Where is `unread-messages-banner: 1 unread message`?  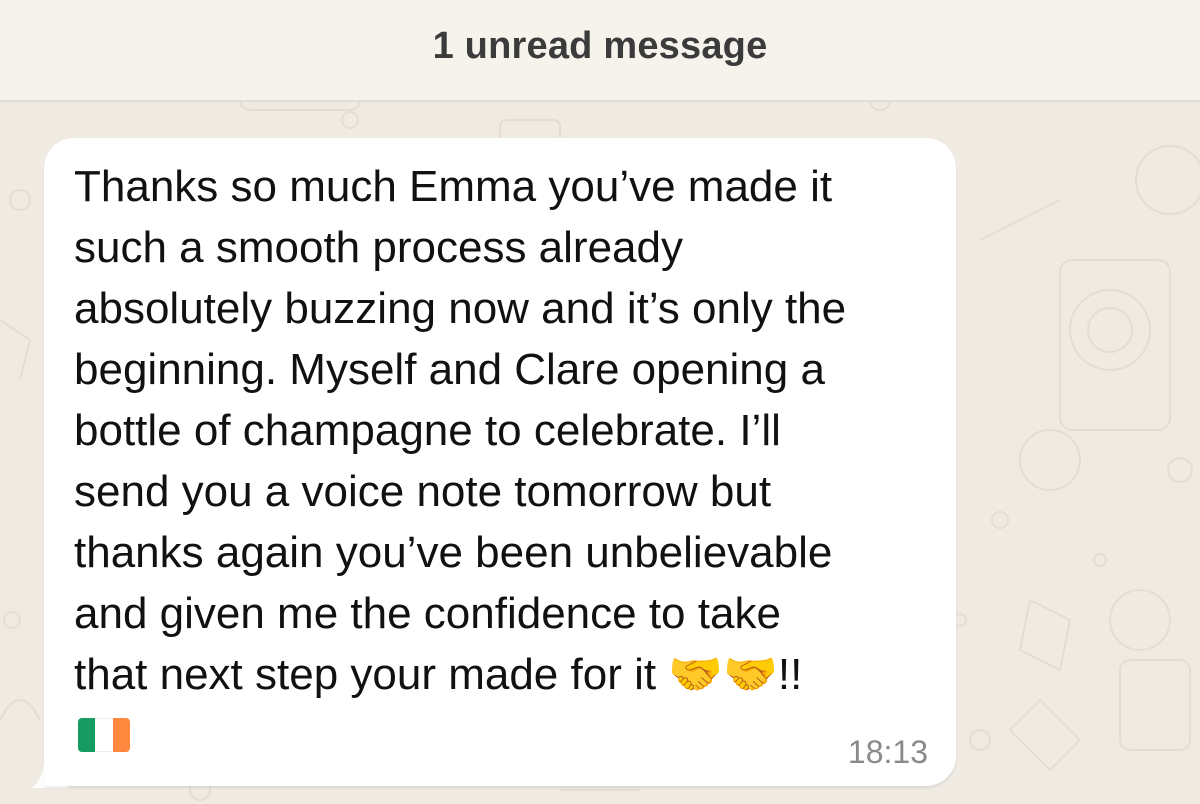 unread-messages-banner: 1 unread message is located at coordinates (600, 51).